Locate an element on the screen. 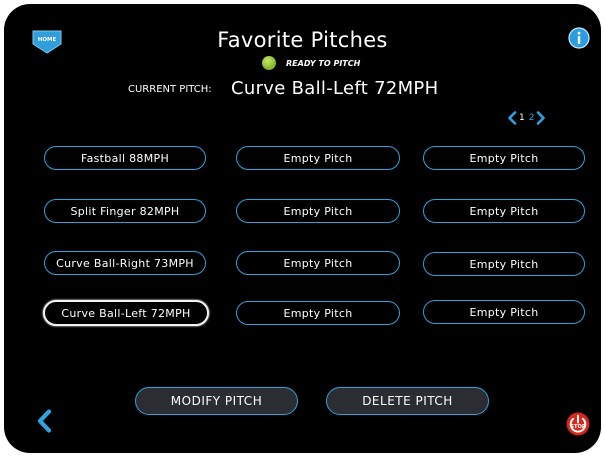 This screenshot has width=605, height=457. status-text: READY TO PITCH is located at coordinates (323, 63).